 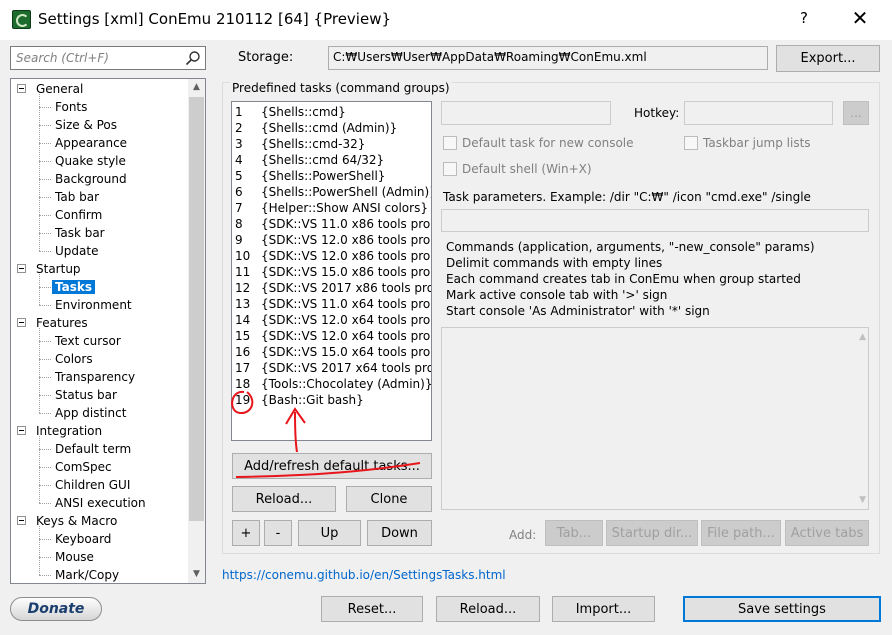 What do you see at coordinates (554, 263) in the screenshot?
I see `commands-help-line: Delimit commands with empty lines` at bounding box center [554, 263].